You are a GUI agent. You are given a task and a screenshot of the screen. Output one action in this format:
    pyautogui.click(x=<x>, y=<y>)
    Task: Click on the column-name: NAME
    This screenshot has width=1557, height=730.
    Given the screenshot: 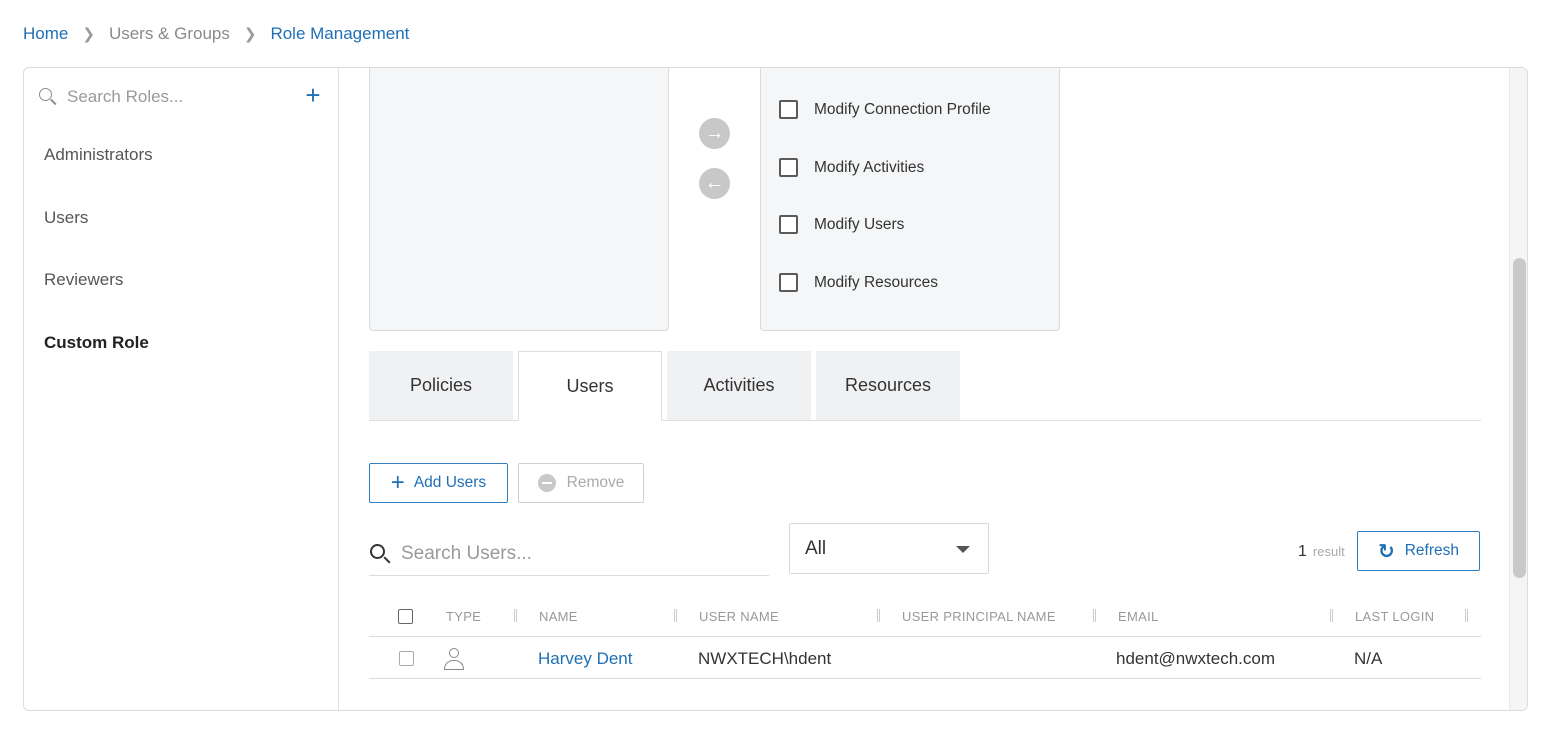 What is the action you would take?
    pyautogui.click(x=558, y=616)
    